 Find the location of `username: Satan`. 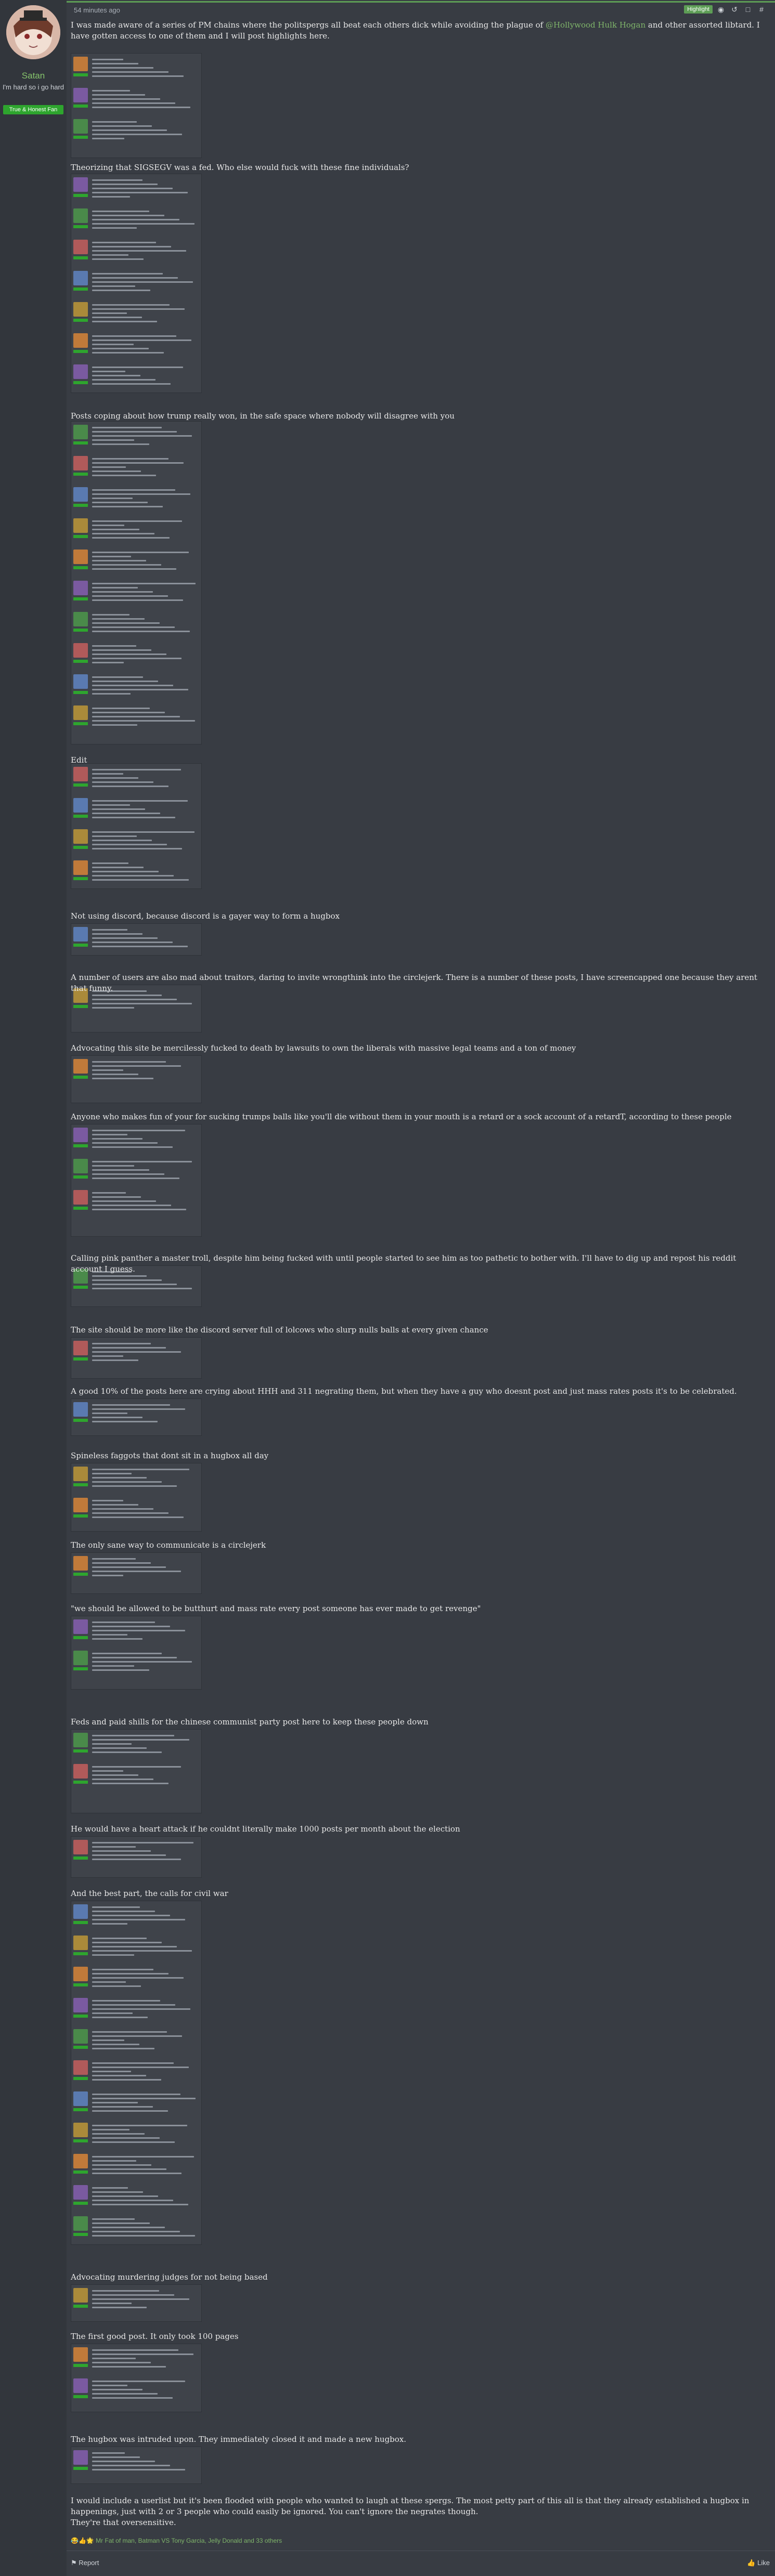

username: Satan is located at coordinates (33, 76).